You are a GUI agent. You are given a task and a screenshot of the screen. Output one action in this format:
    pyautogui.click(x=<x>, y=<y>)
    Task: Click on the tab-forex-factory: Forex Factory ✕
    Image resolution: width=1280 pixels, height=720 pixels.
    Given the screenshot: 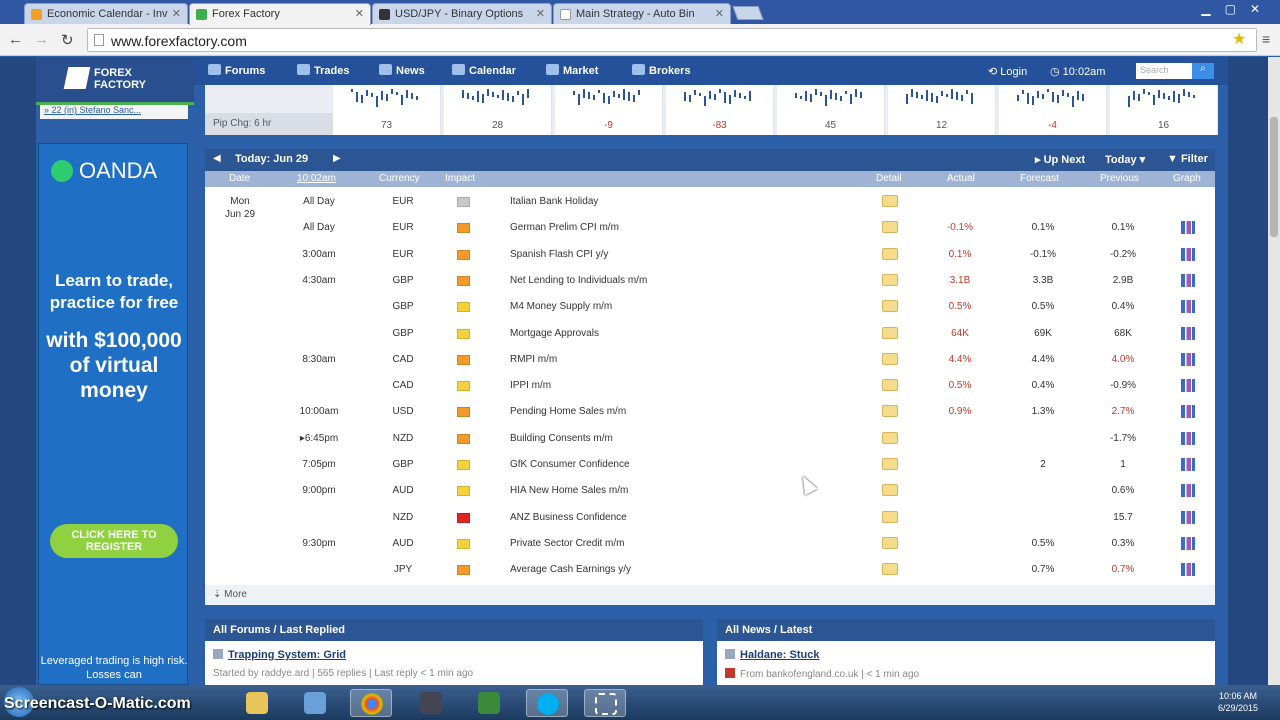 What is the action you would take?
    pyautogui.click(x=280, y=14)
    